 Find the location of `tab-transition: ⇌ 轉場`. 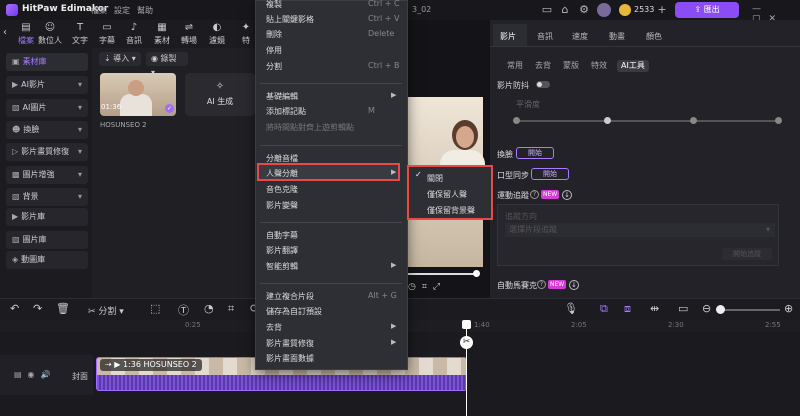

tab-transition: ⇌ 轉場 is located at coordinates (189, 34).